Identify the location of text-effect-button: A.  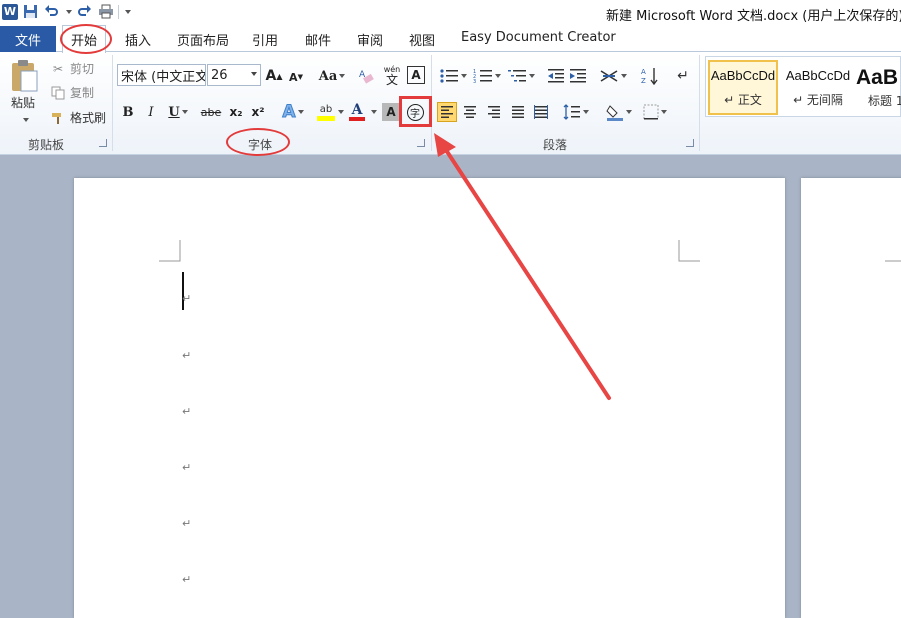
(293, 112).